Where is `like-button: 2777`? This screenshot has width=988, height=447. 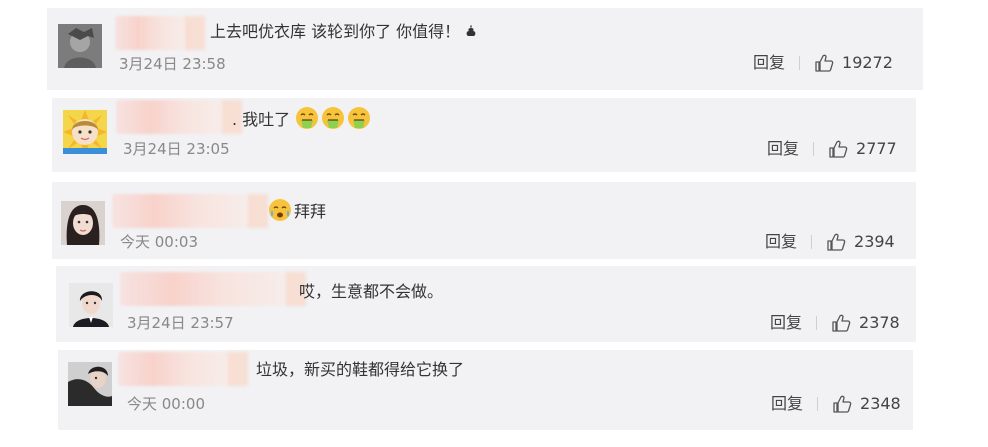 like-button: 2777 is located at coordinates (862, 149).